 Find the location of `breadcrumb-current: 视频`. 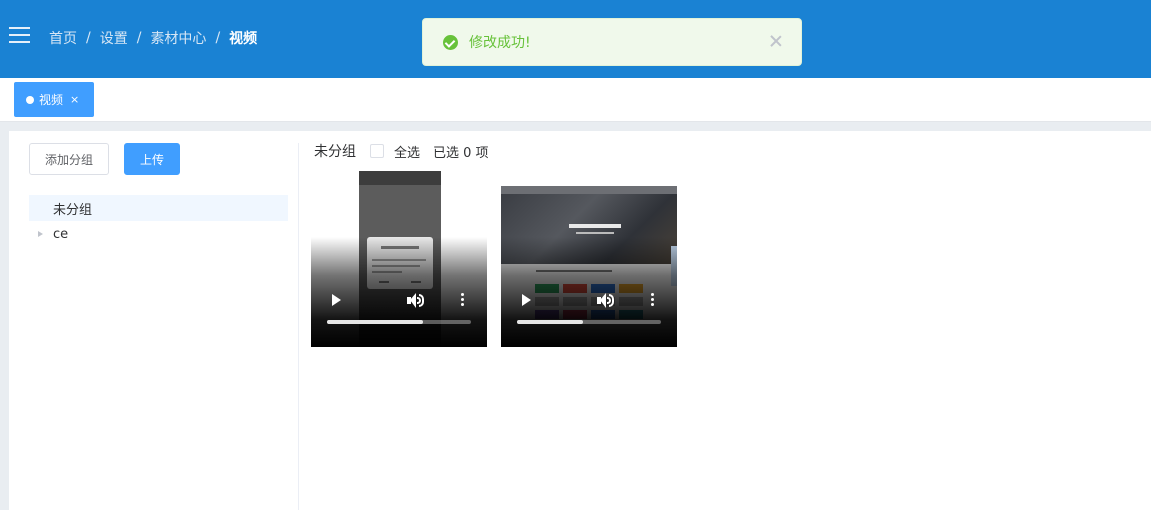

breadcrumb-current: 视频 is located at coordinates (243, 39).